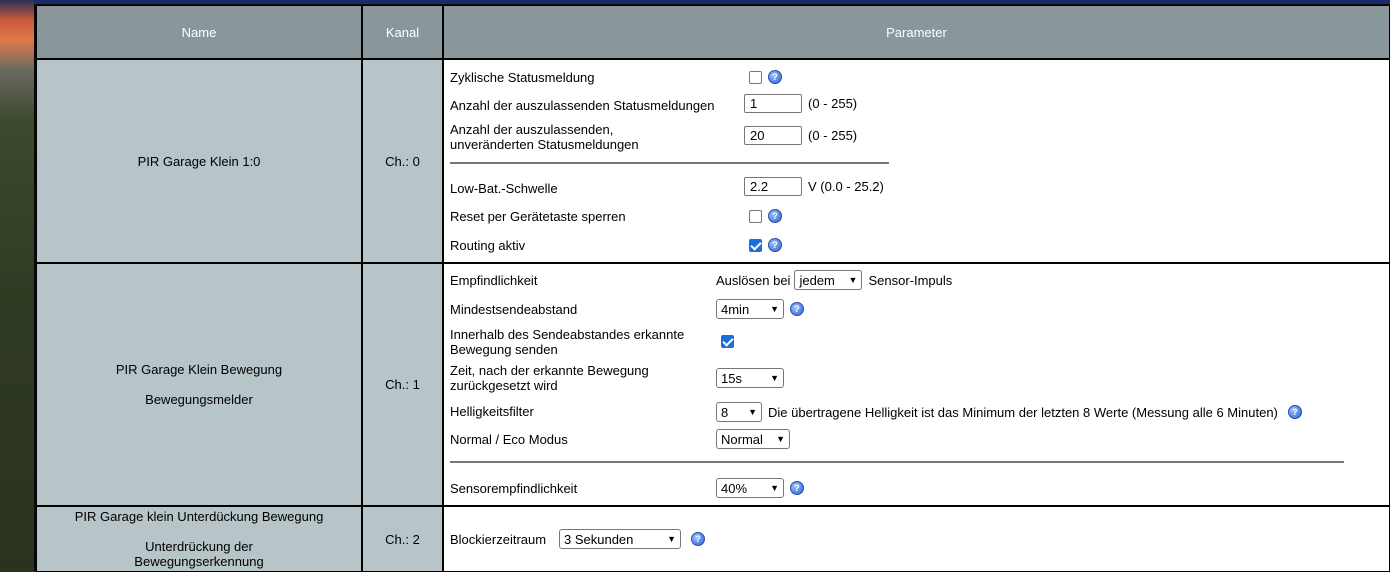  I want to click on block-label: Blockierzeitraum, so click(498, 539).